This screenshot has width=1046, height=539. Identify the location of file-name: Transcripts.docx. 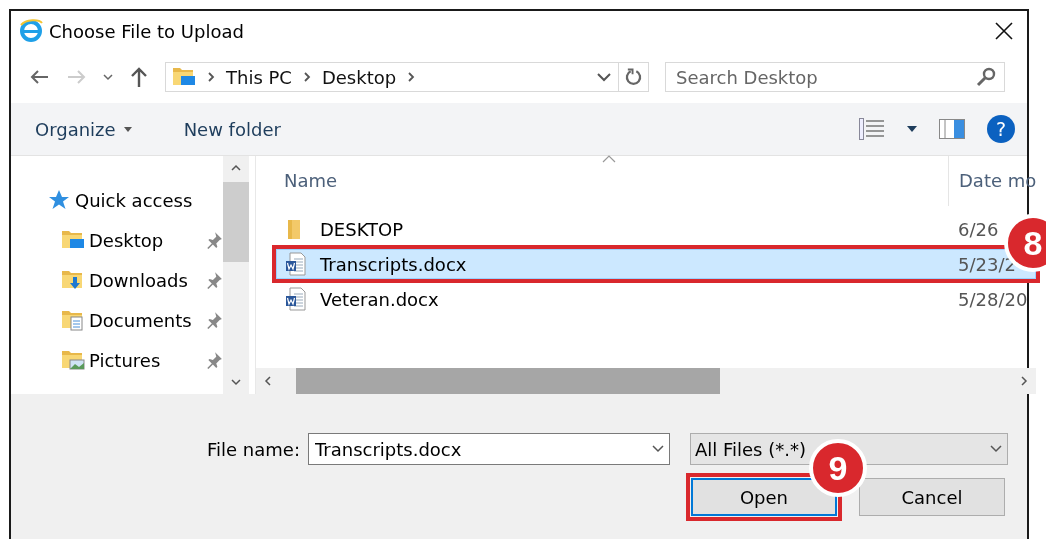
(393, 264).